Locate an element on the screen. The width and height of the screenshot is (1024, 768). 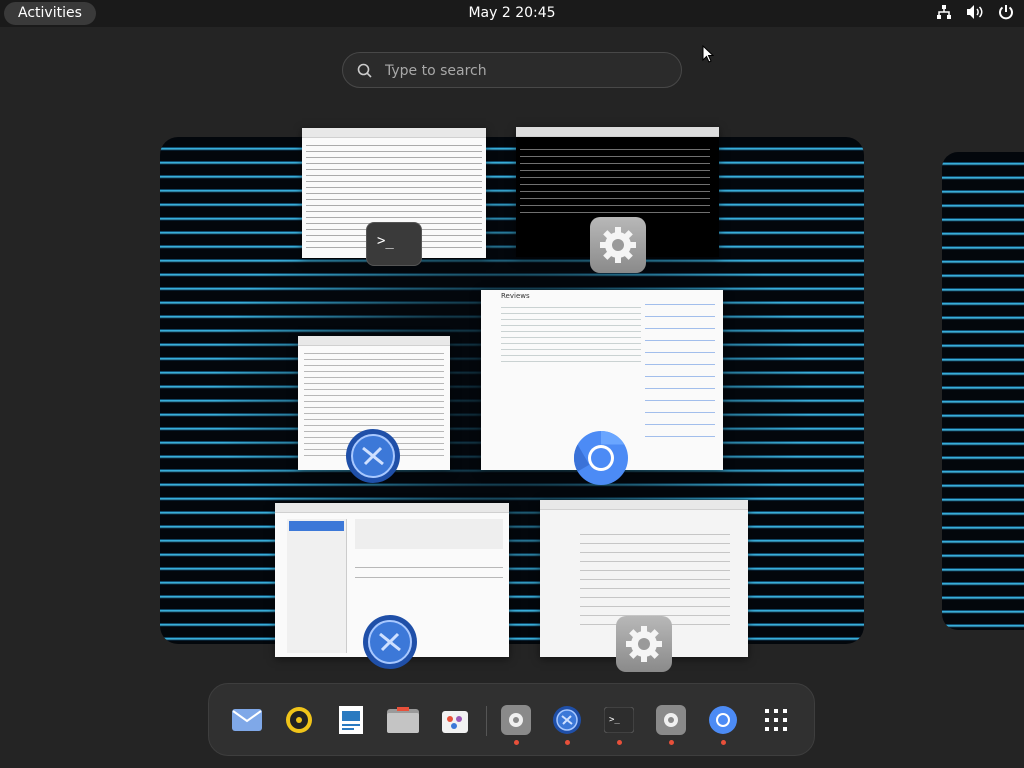
rhythmbox-icon is located at coordinates (299, 720).